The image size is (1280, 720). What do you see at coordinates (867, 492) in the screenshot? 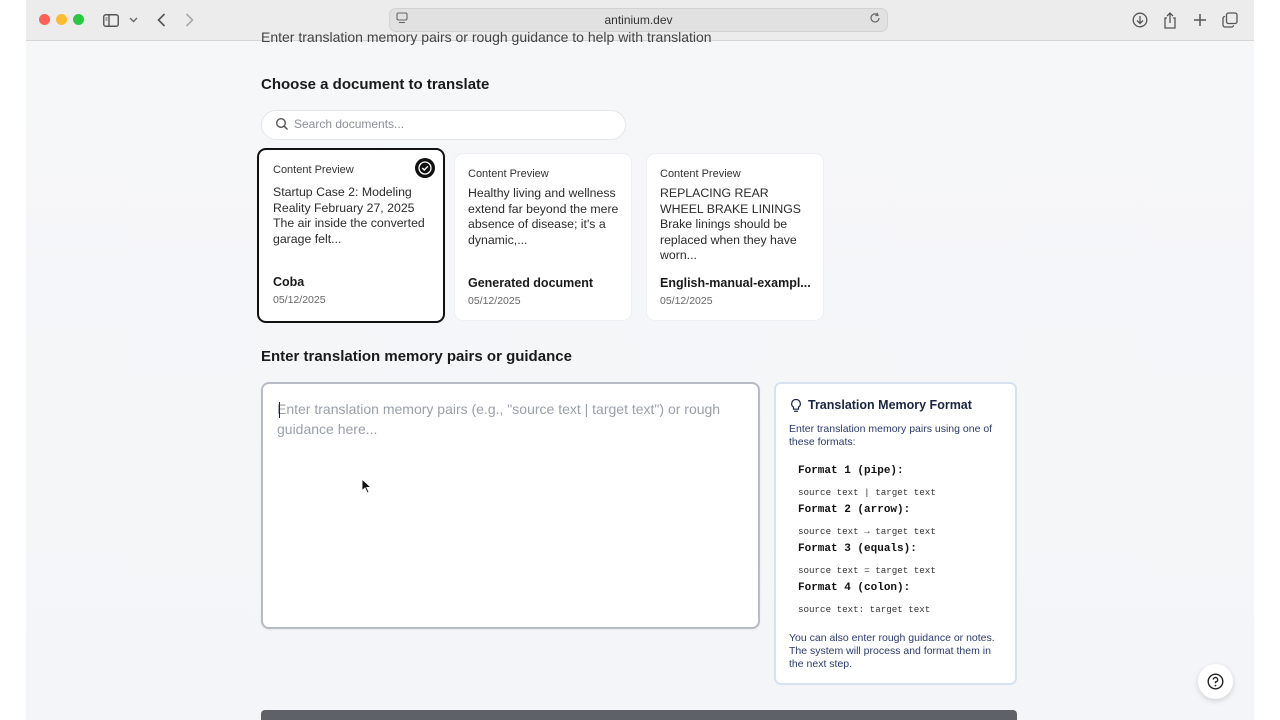
I see `format-example: source text | target text` at bounding box center [867, 492].